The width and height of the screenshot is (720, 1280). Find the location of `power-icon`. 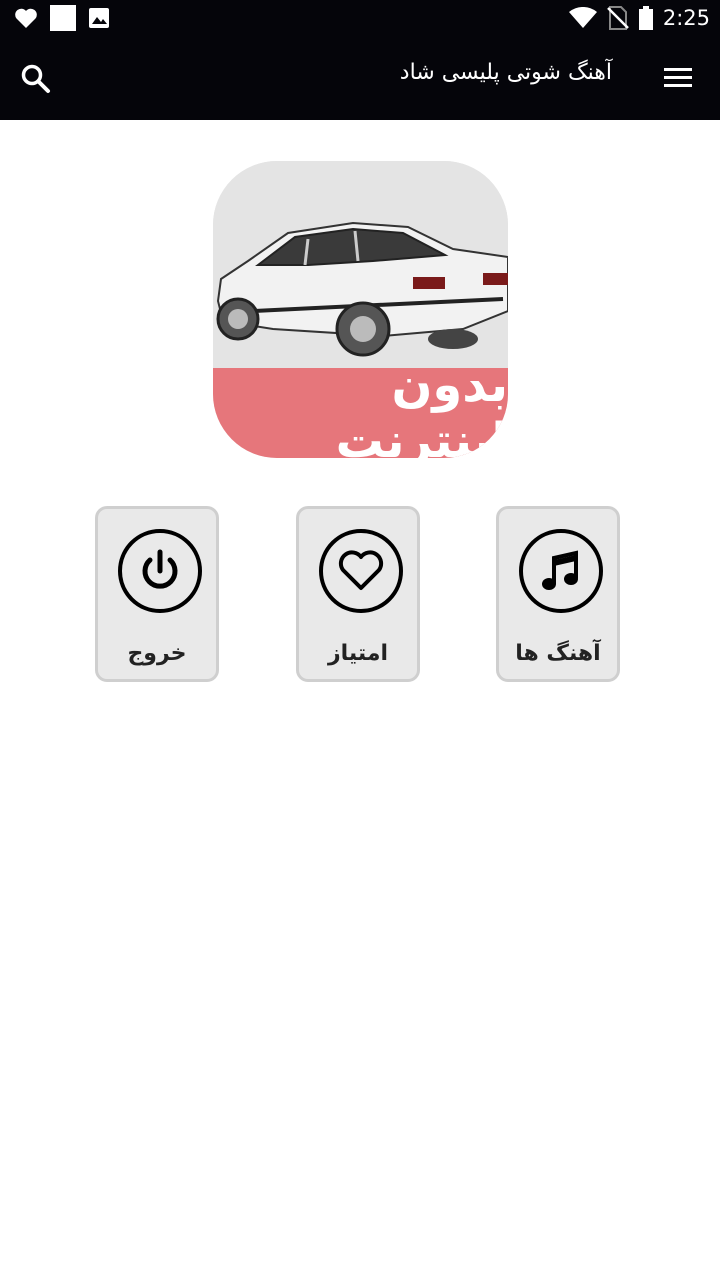

power-icon is located at coordinates (160, 569).